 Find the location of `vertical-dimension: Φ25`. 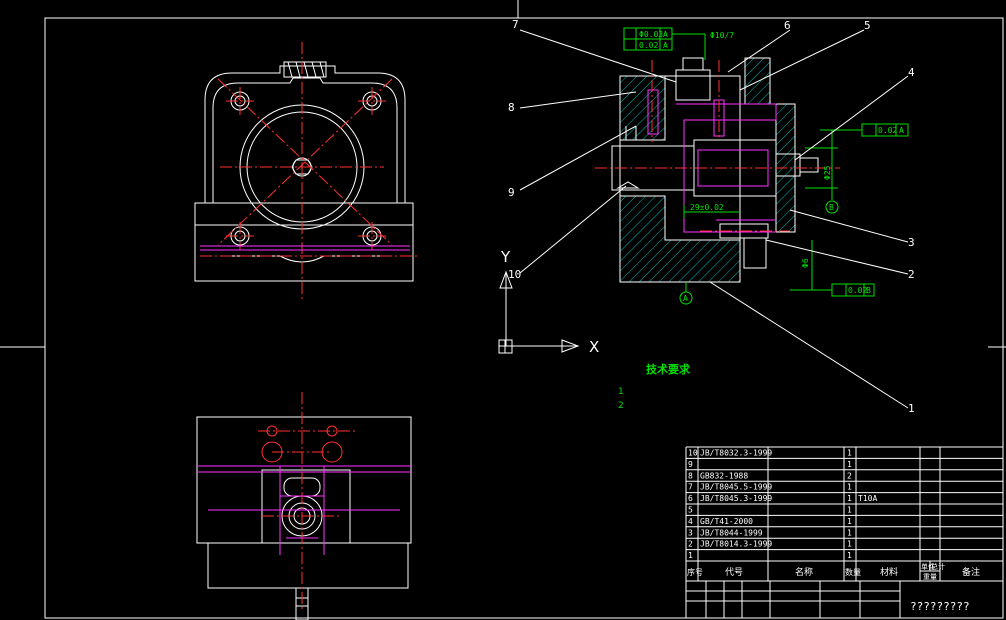

vertical-dimension: Φ25 is located at coordinates (827, 172).